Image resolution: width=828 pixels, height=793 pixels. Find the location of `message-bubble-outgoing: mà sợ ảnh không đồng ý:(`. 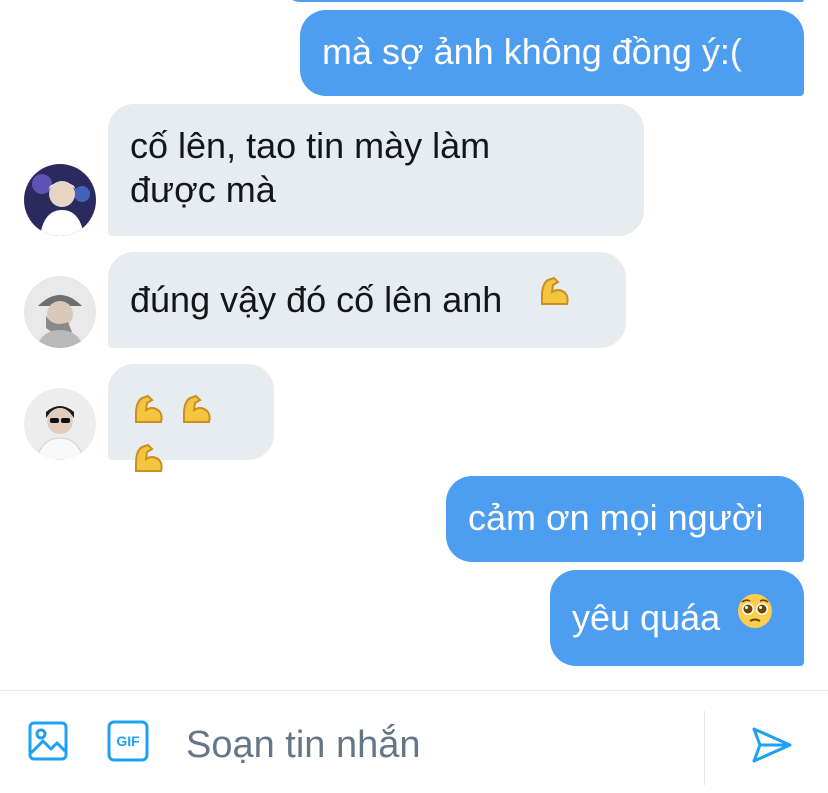

message-bubble-outgoing: mà sợ ảnh không đồng ý:( is located at coordinates (552, 53).